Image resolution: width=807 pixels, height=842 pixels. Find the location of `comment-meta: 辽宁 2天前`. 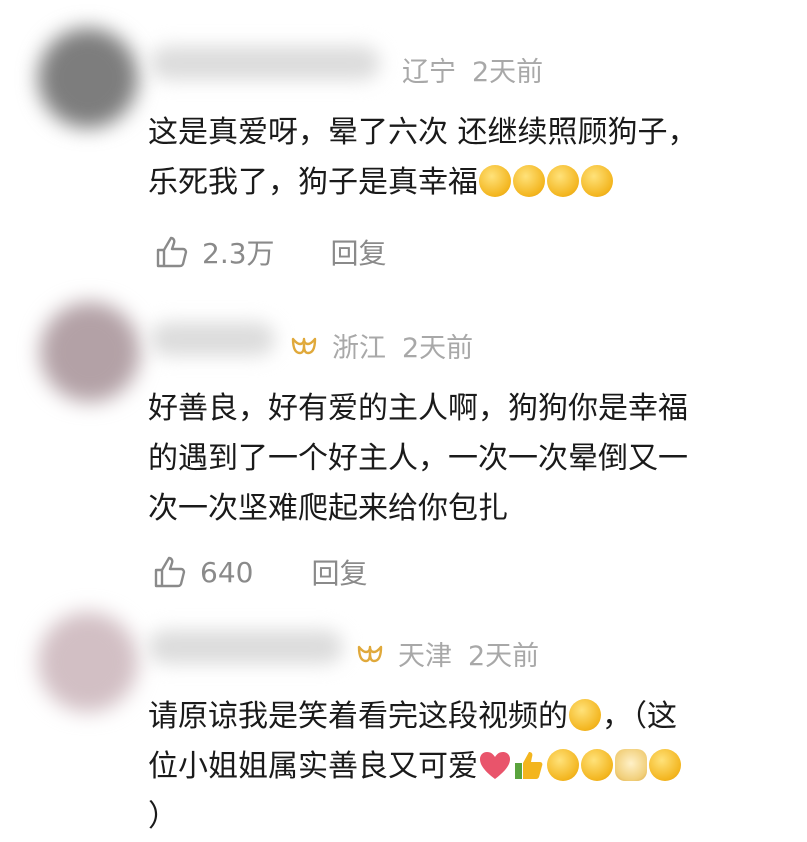

comment-meta: 辽宁 2天前 is located at coordinates (480, 69).